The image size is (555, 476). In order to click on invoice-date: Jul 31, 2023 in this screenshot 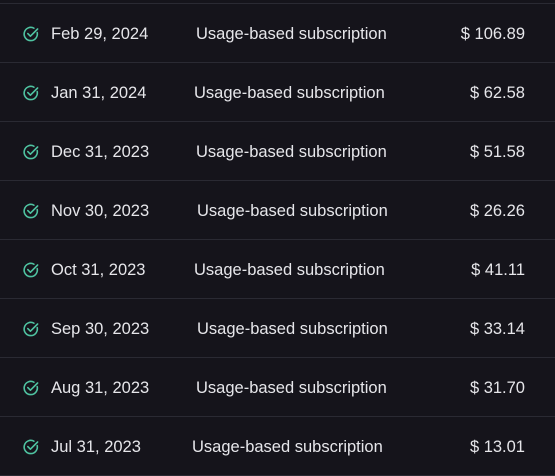, I will do `click(96, 447)`.